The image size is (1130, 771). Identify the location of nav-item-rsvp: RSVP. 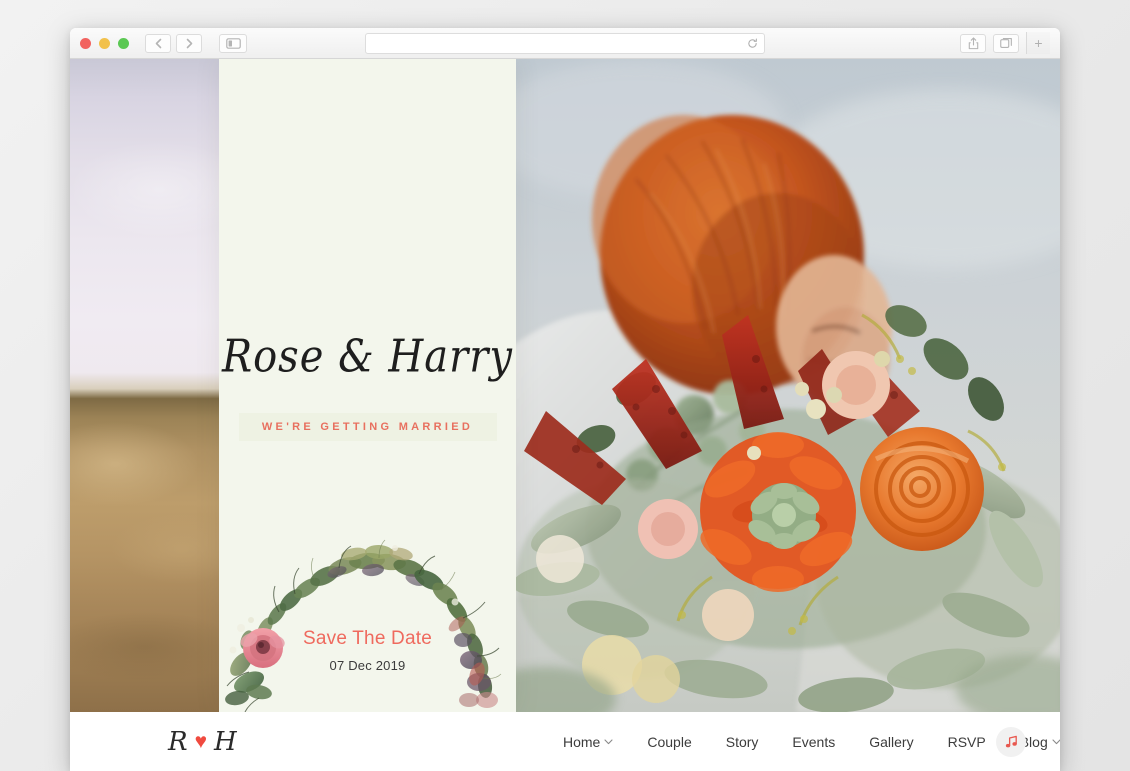
(967, 742).